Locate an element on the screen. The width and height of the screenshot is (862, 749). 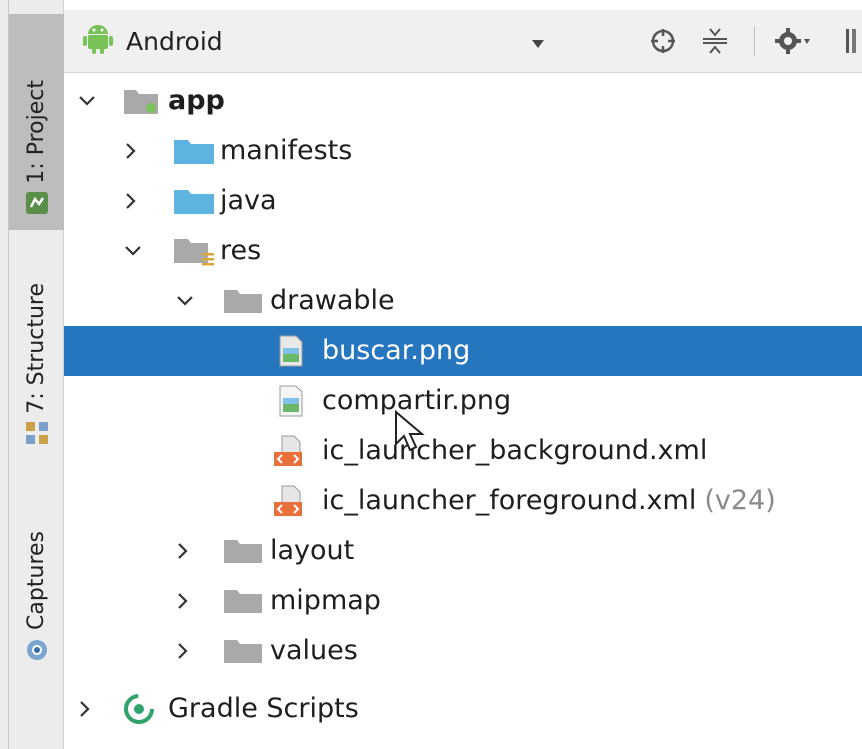
tree-node-ic-launcher-background: ic_launcher_background.xml is located at coordinates (463, 451).